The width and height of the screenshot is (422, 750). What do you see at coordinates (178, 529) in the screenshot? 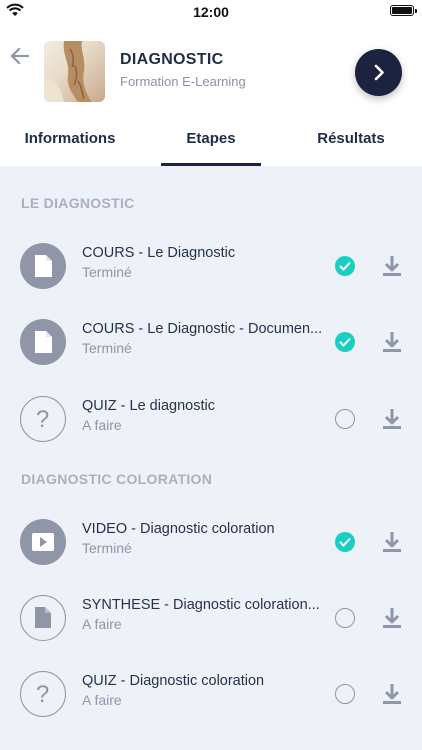
I see `item-title: VIDEO - Diagnostic coloration` at bounding box center [178, 529].